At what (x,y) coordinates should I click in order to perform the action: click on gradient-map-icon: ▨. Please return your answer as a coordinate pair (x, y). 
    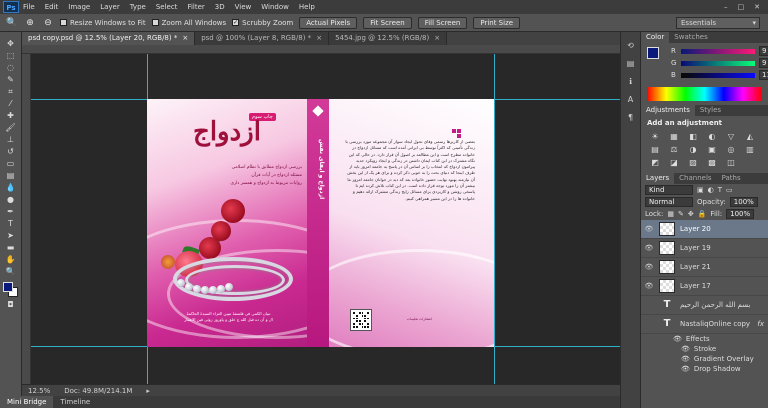
    Looking at the image, I should click on (693, 163).